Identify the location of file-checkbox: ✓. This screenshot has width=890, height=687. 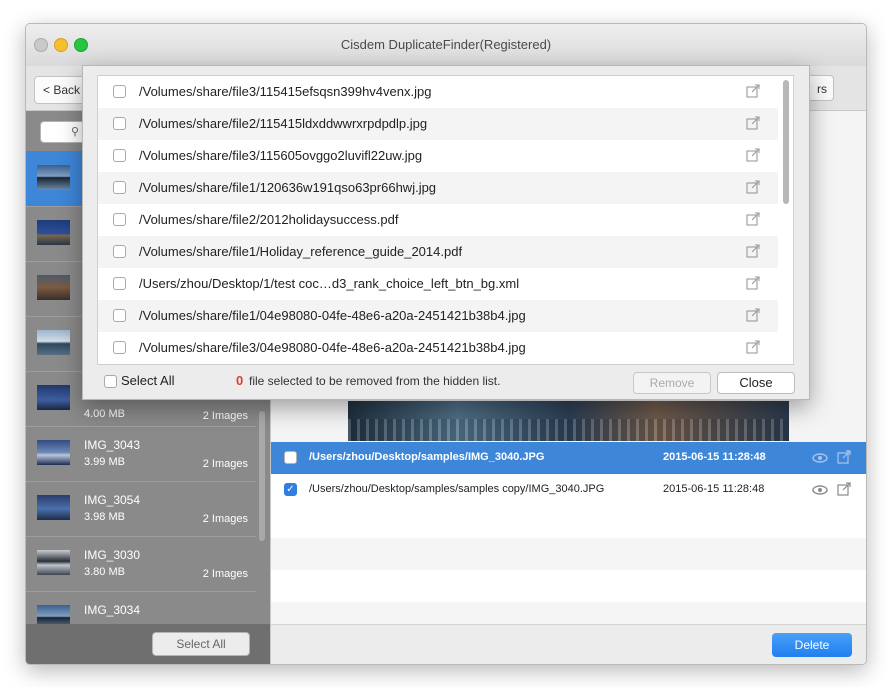
(290, 489).